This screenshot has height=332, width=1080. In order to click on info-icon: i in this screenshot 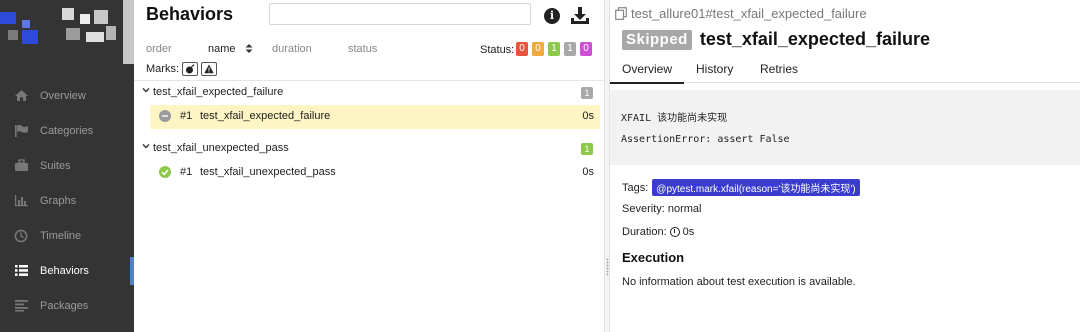, I will do `click(552, 16)`.